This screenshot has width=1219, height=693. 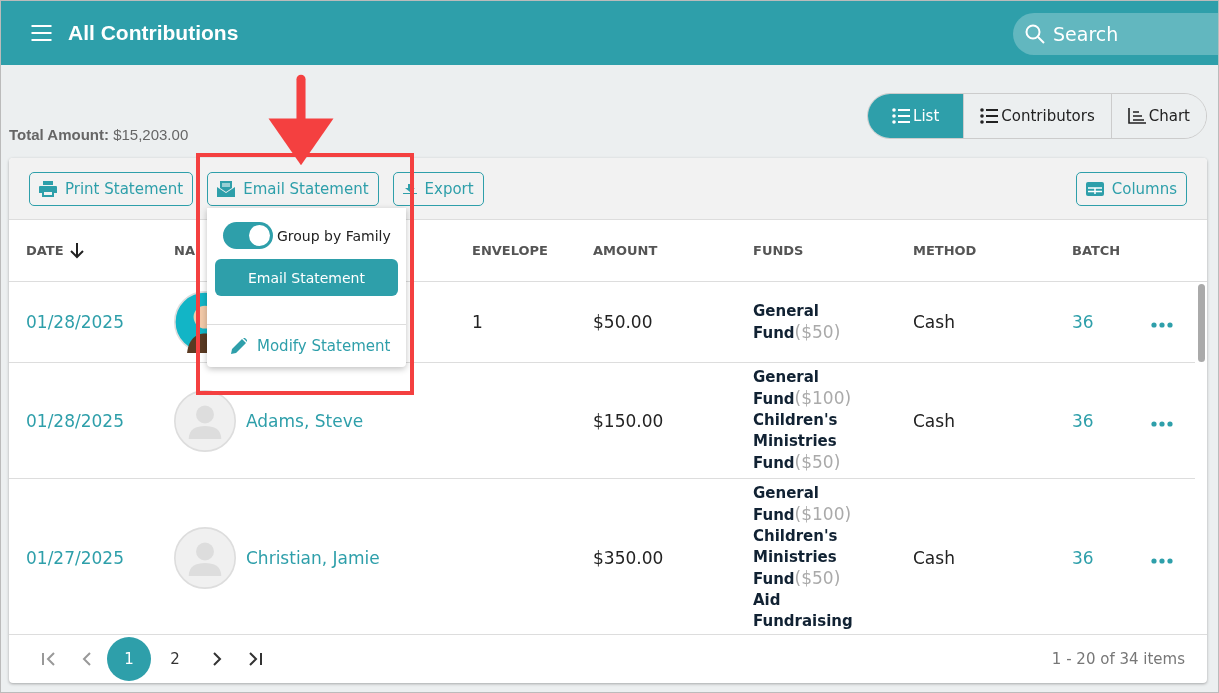 I want to click on menu-icon, so click(x=41, y=33).